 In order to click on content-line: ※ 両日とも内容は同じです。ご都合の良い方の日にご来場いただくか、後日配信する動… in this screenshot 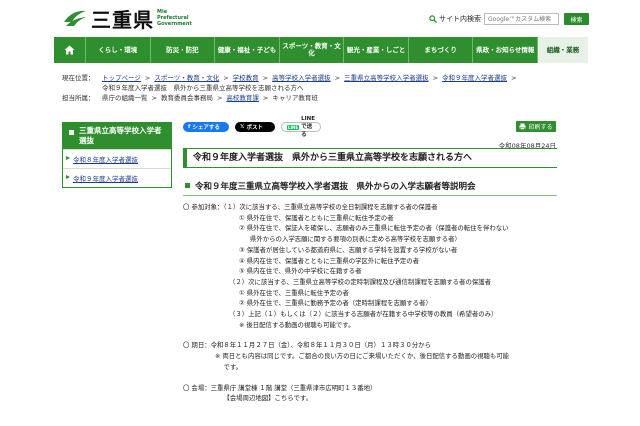, I will do `click(362, 356)`.